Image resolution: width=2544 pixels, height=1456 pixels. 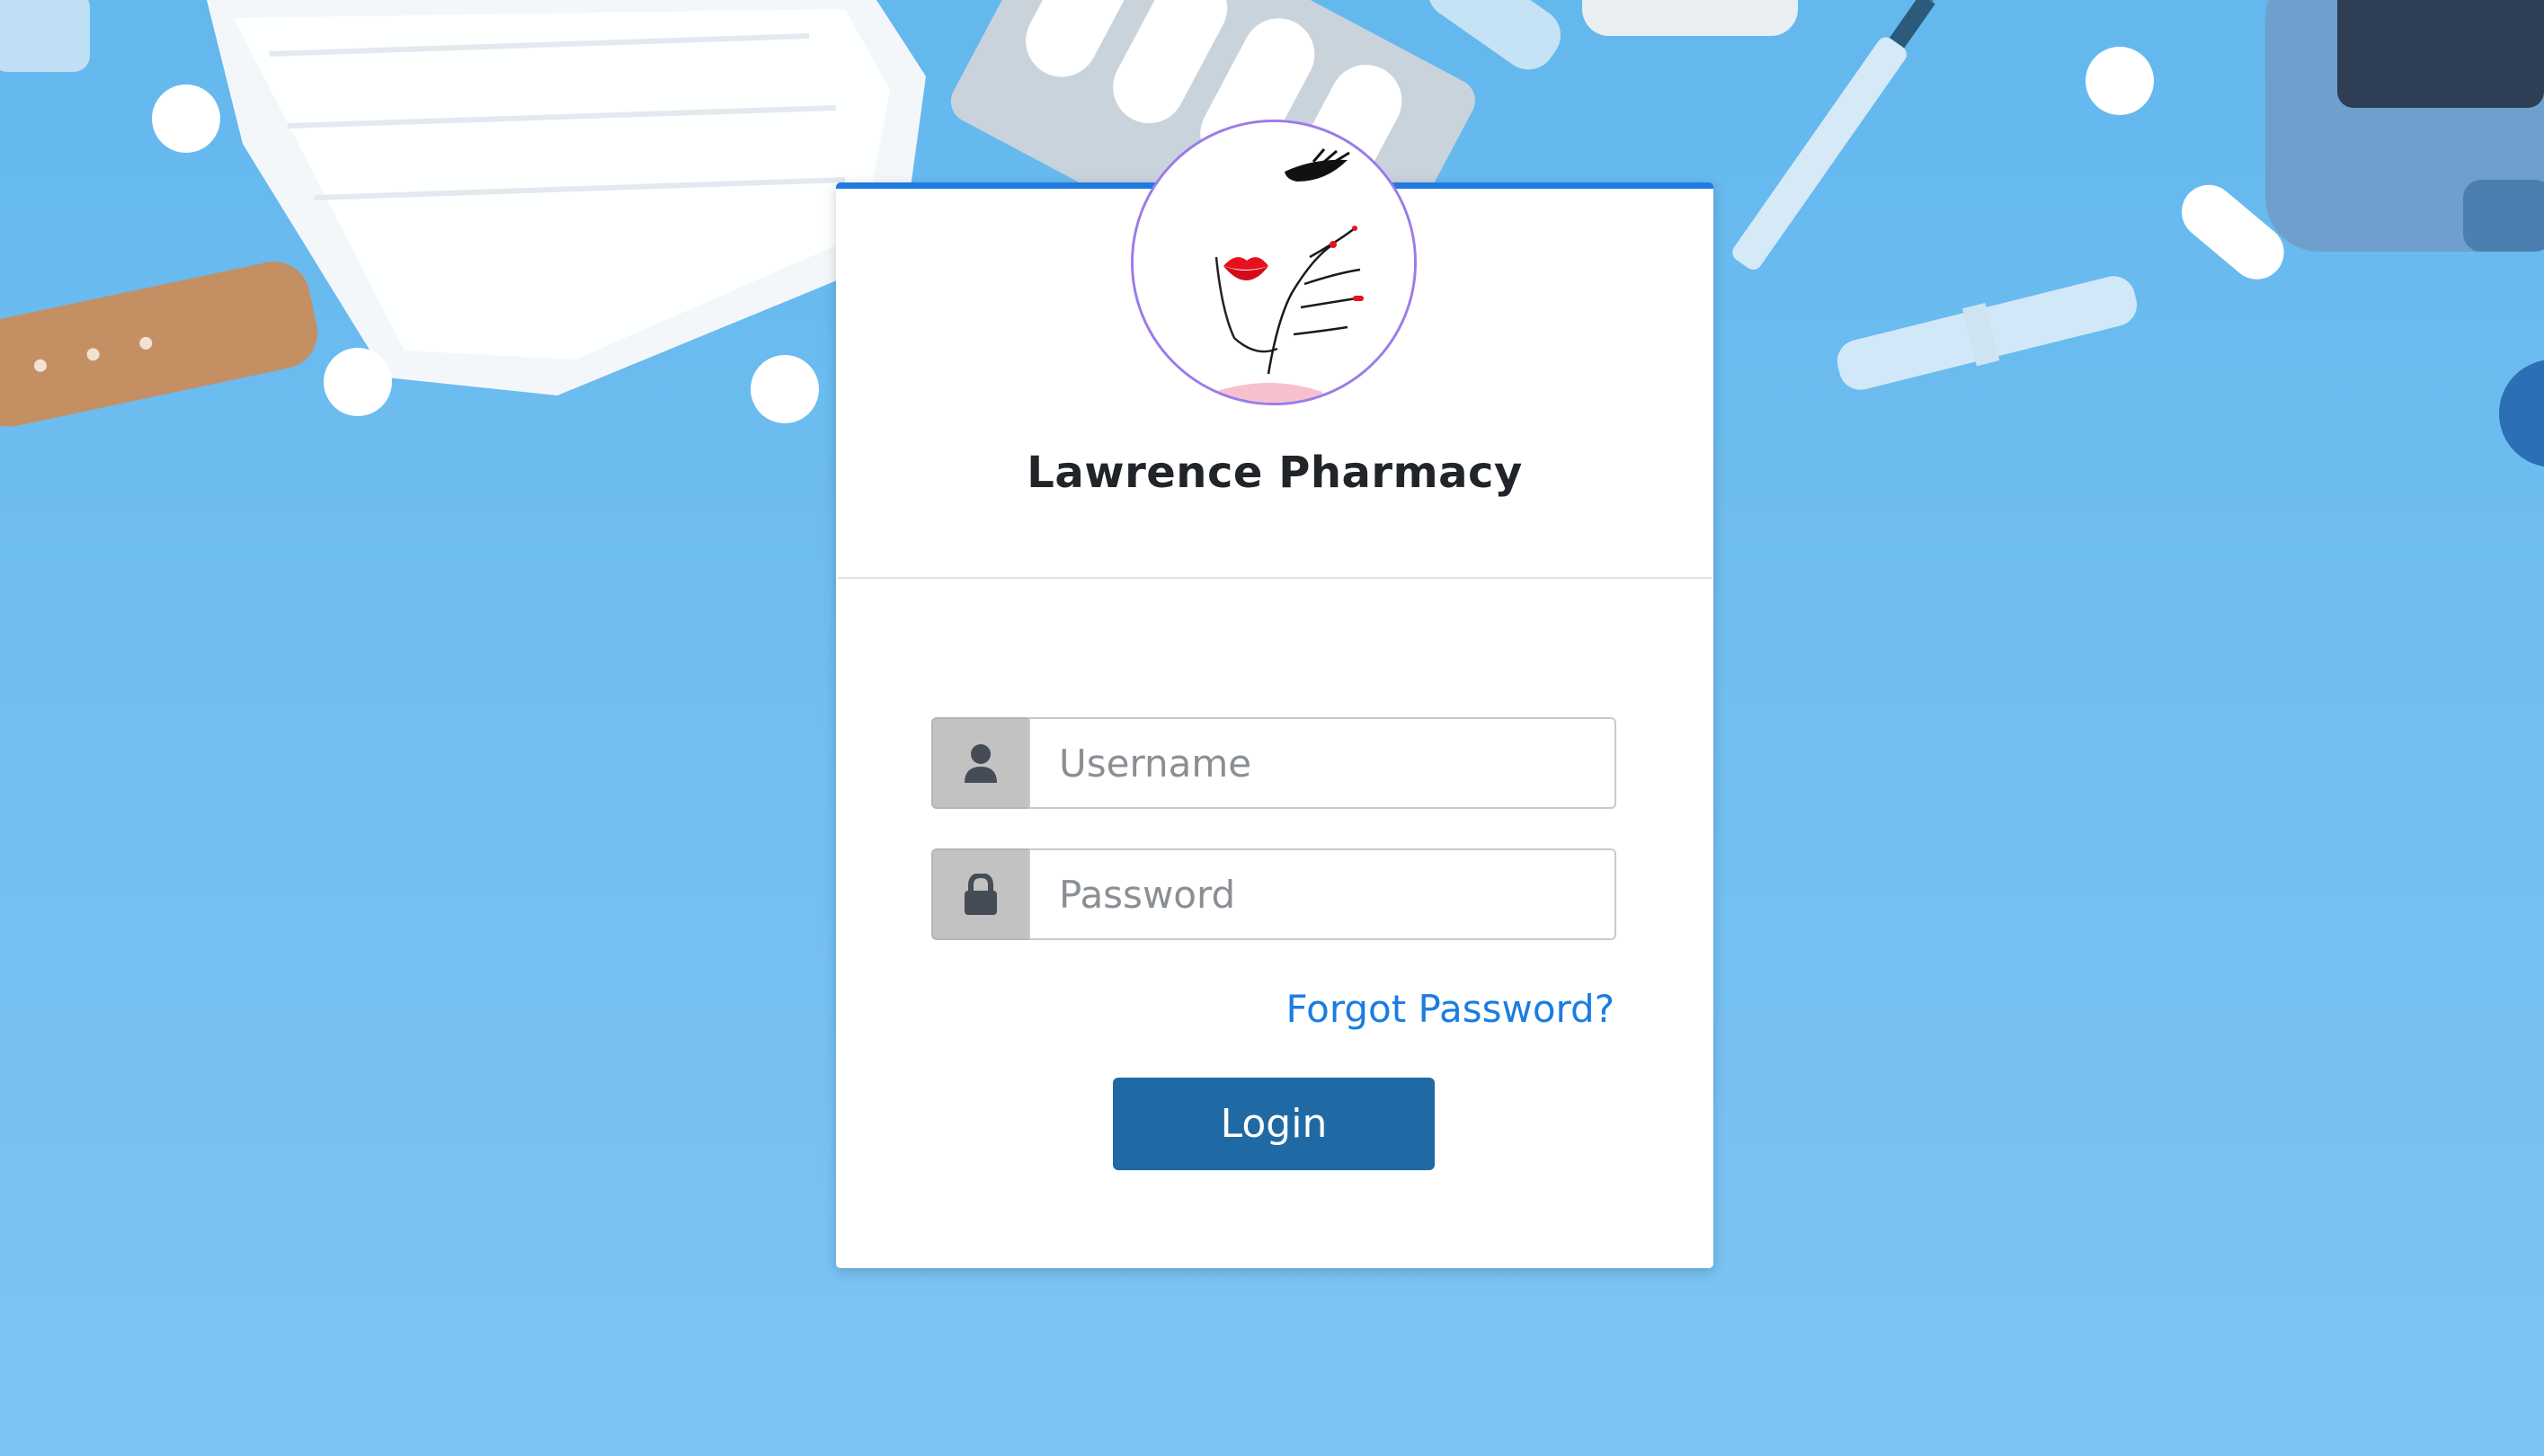 What do you see at coordinates (1449, 1009) in the screenshot?
I see `forgot-password-link: Forgot Password?` at bounding box center [1449, 1009].